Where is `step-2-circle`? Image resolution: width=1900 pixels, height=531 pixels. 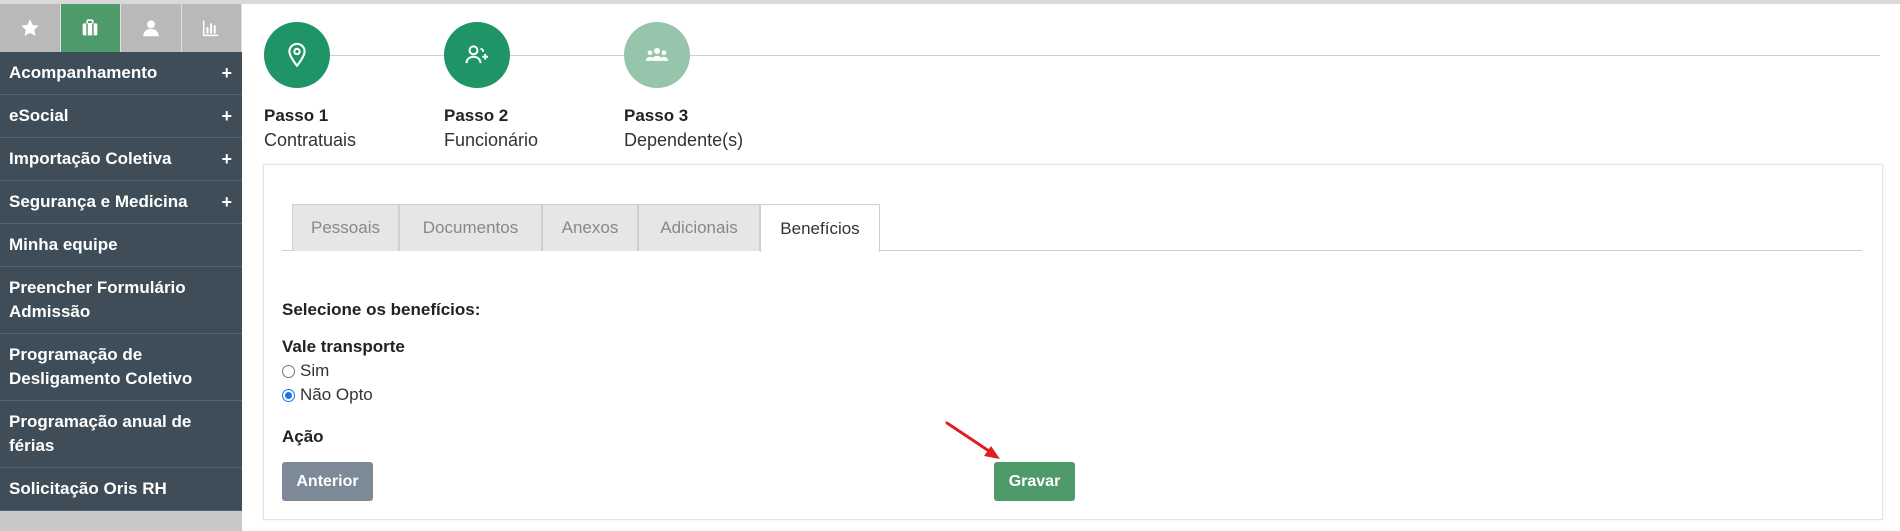
step-2-circle is located at coordinates (477, 55).